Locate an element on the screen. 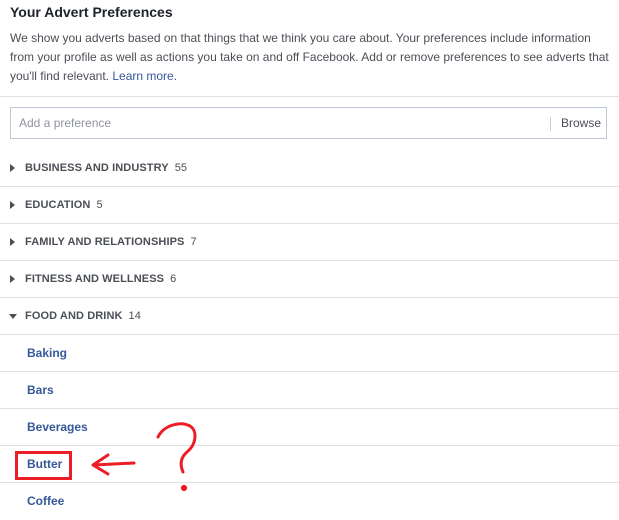 The width and height of the screenshot is (619, 520). category-education: EDUCATION 5 is located at coordinates (309, 205).